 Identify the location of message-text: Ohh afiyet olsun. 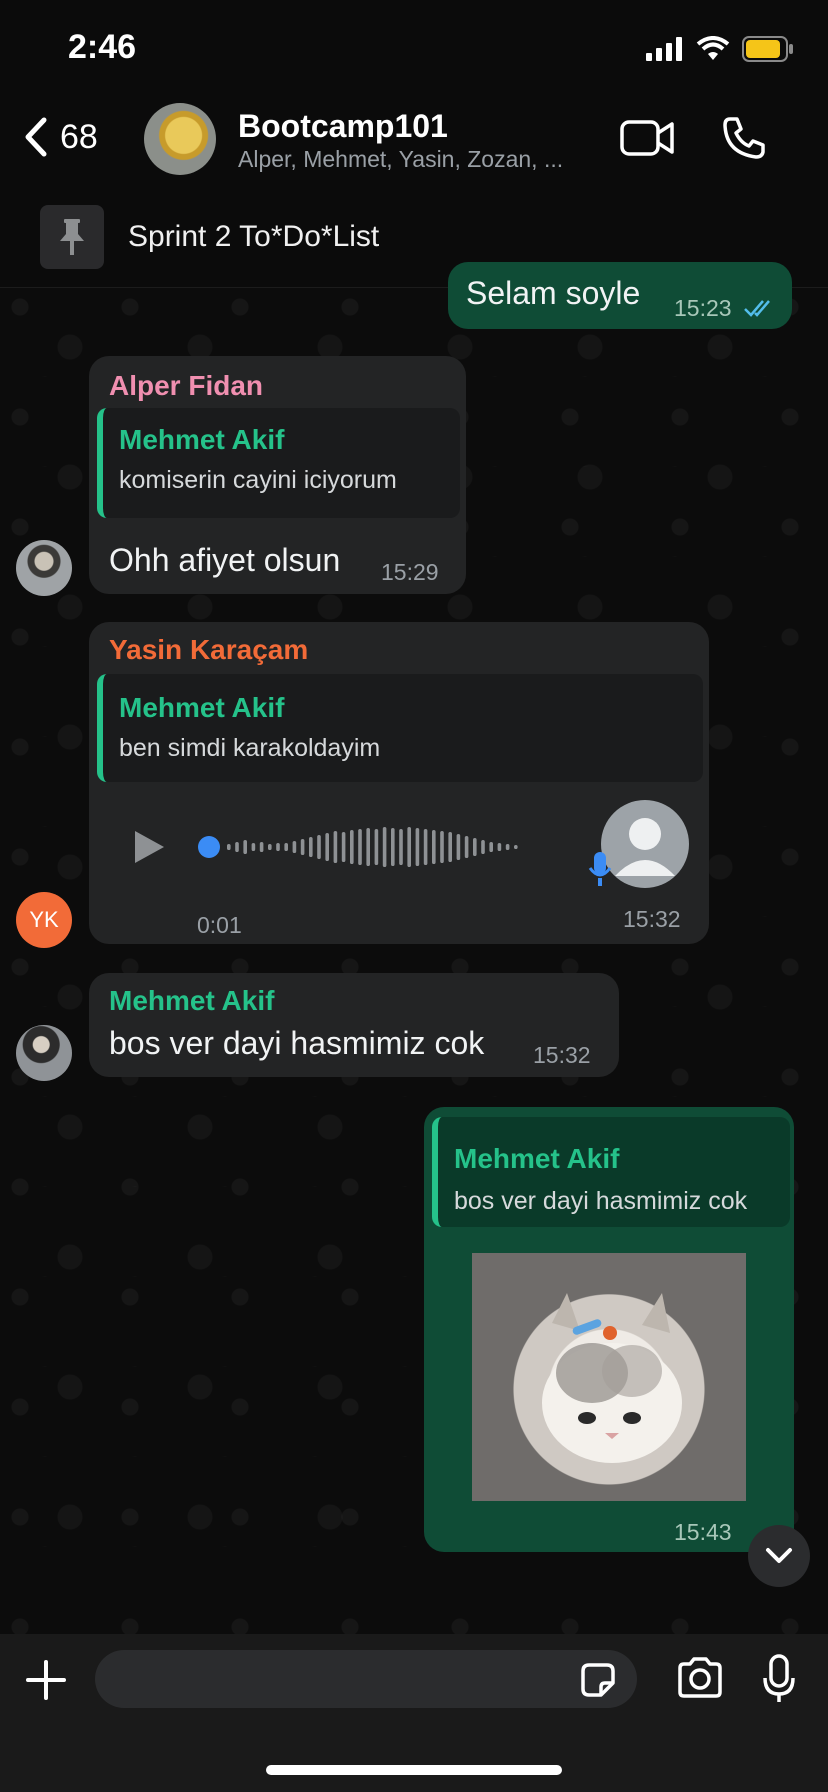
(225, 560).